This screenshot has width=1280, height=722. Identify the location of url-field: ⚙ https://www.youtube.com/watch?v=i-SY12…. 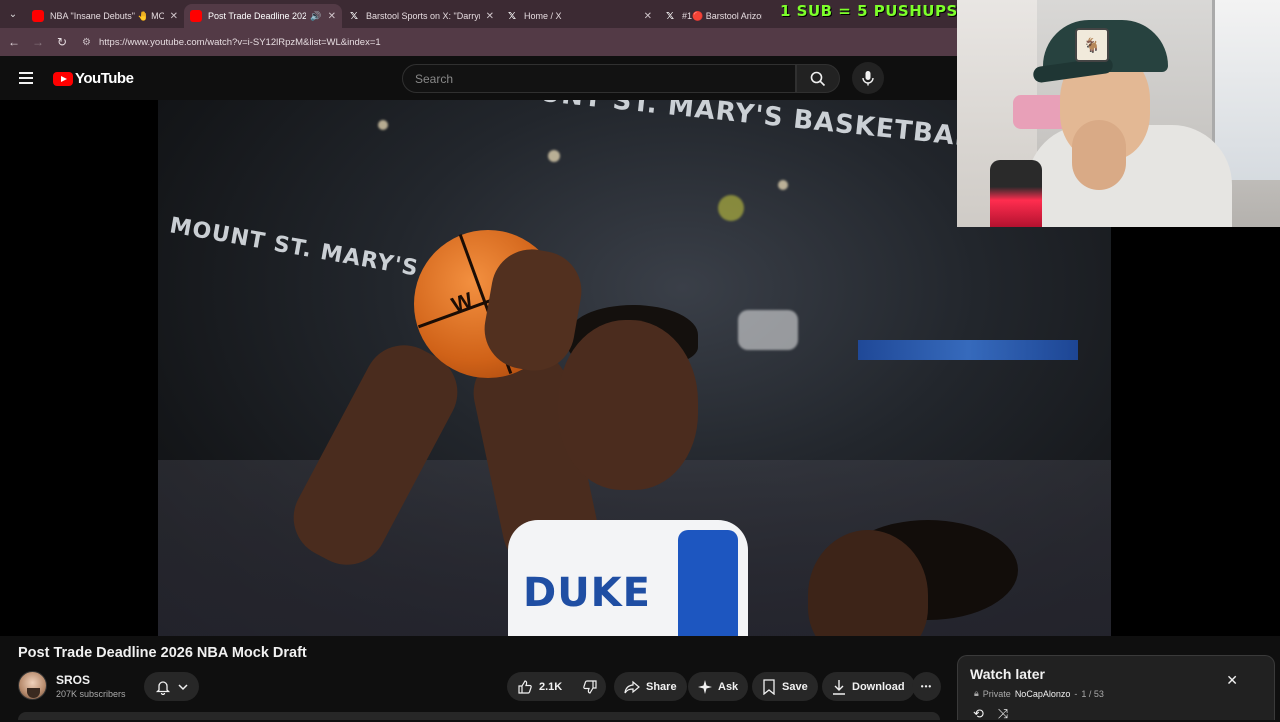
(516, 42).